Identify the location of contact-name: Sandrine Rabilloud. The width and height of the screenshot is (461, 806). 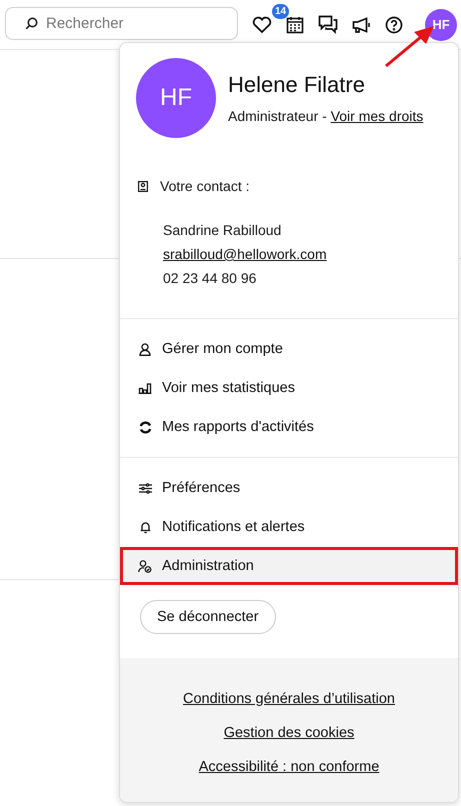
(222, 230).